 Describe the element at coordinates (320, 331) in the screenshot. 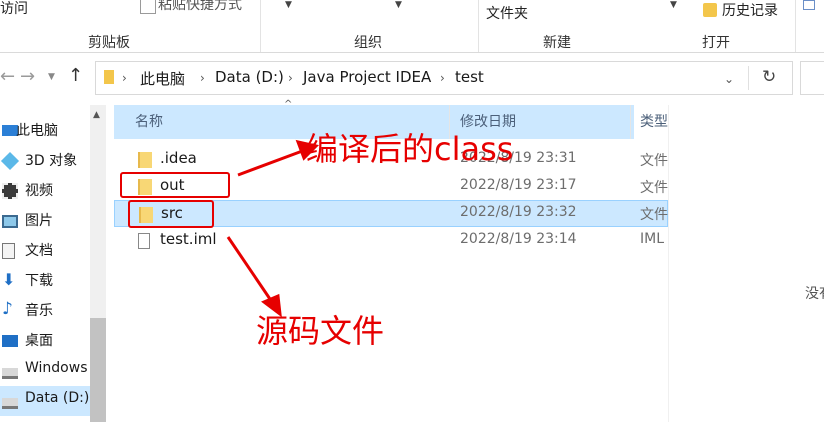

I see `annotation-source-label: 源码文件` at that location.